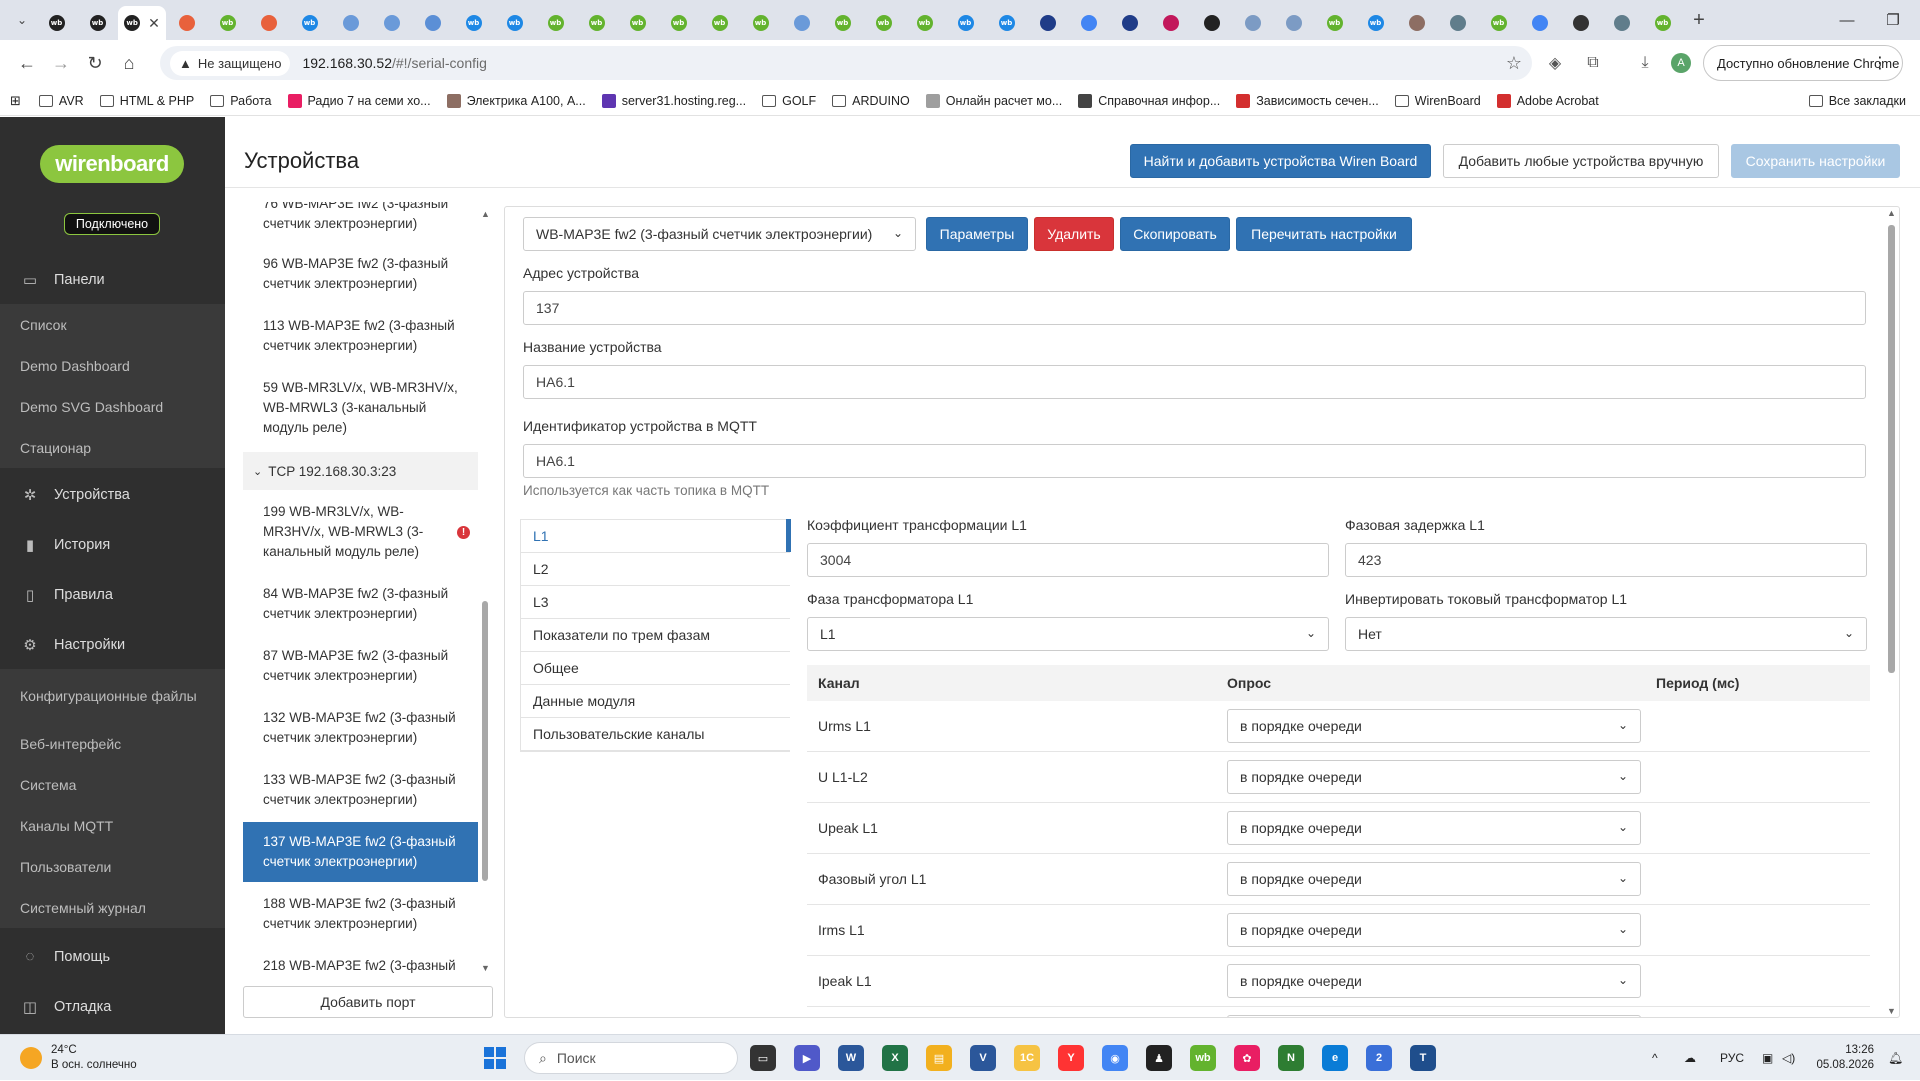 The image size is (1920, 1081). I want to click on mqtt-id-input: НА6.1, so click(1194, 461).